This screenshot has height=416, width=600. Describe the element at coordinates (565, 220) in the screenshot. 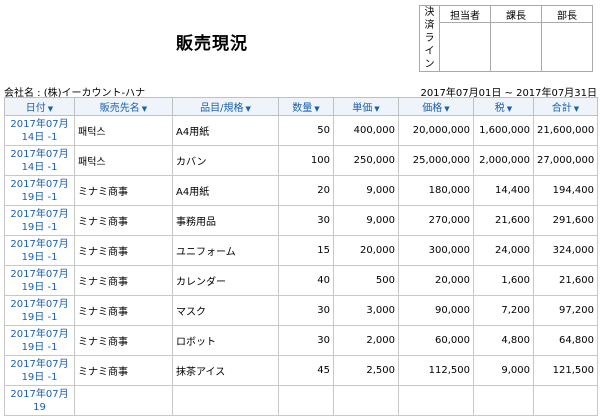

I see `row-total: 291,600` at that location.